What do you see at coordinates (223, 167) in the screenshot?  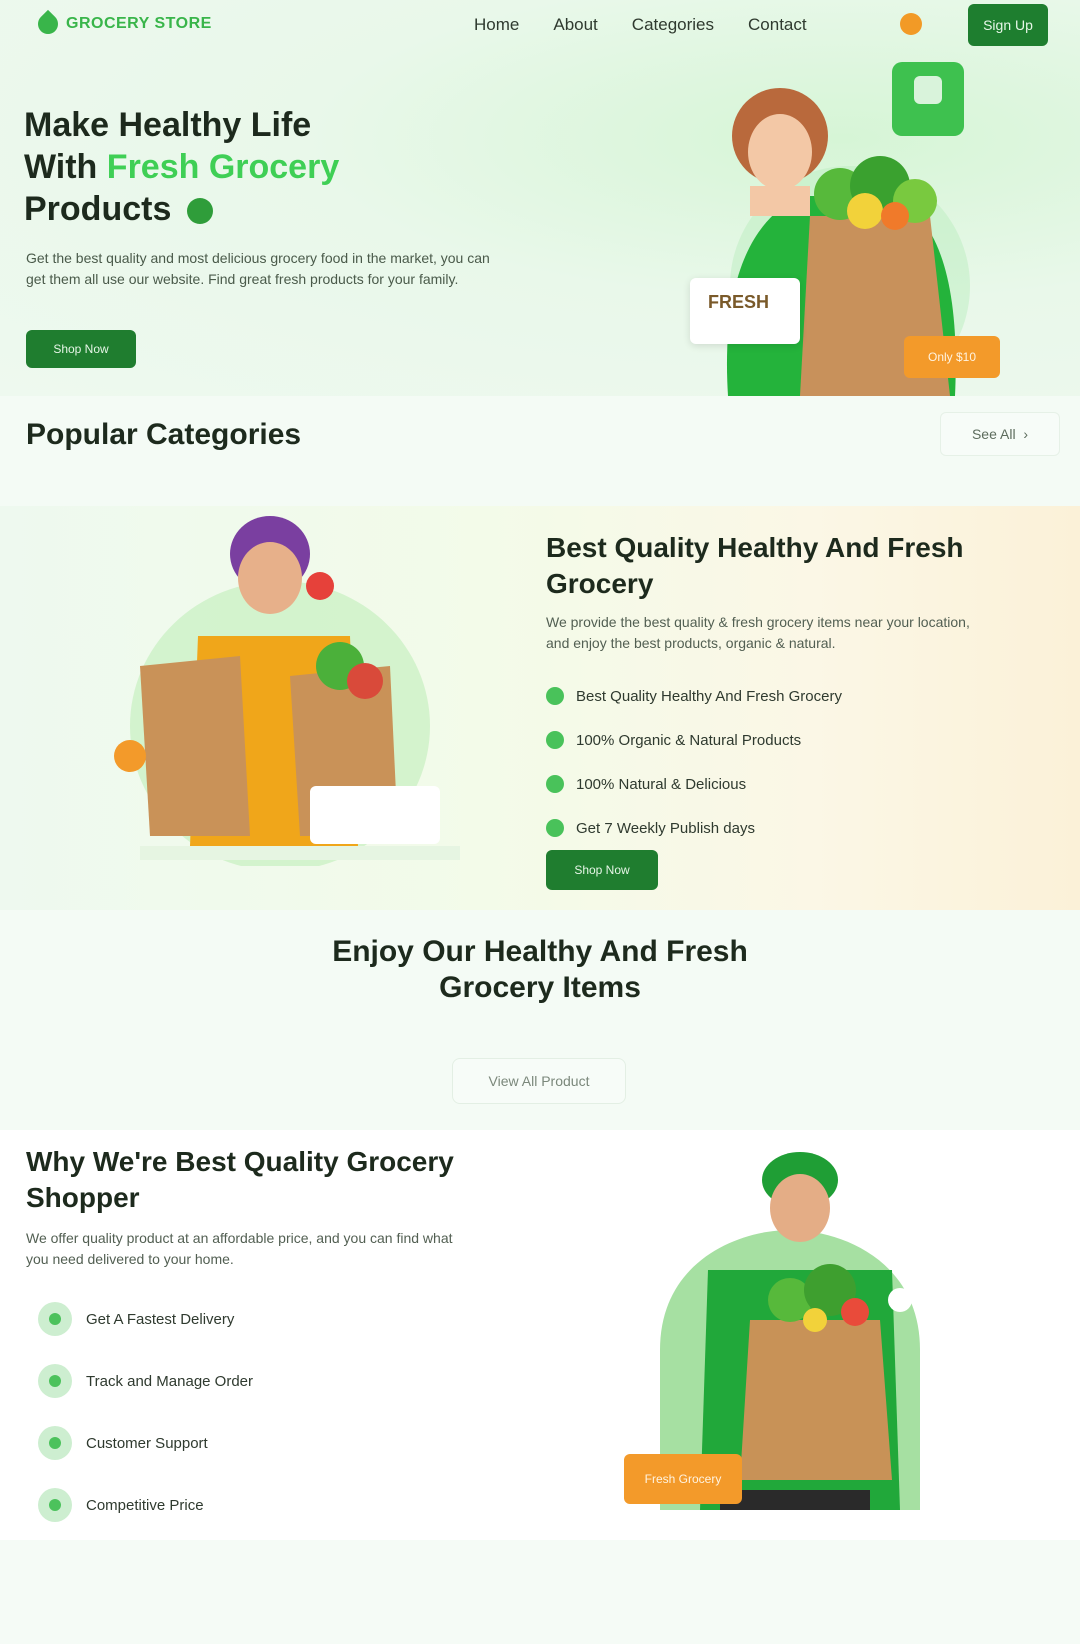 I see `hero-title-accent: Fresh Grocery` at bounding box center [223, 167].